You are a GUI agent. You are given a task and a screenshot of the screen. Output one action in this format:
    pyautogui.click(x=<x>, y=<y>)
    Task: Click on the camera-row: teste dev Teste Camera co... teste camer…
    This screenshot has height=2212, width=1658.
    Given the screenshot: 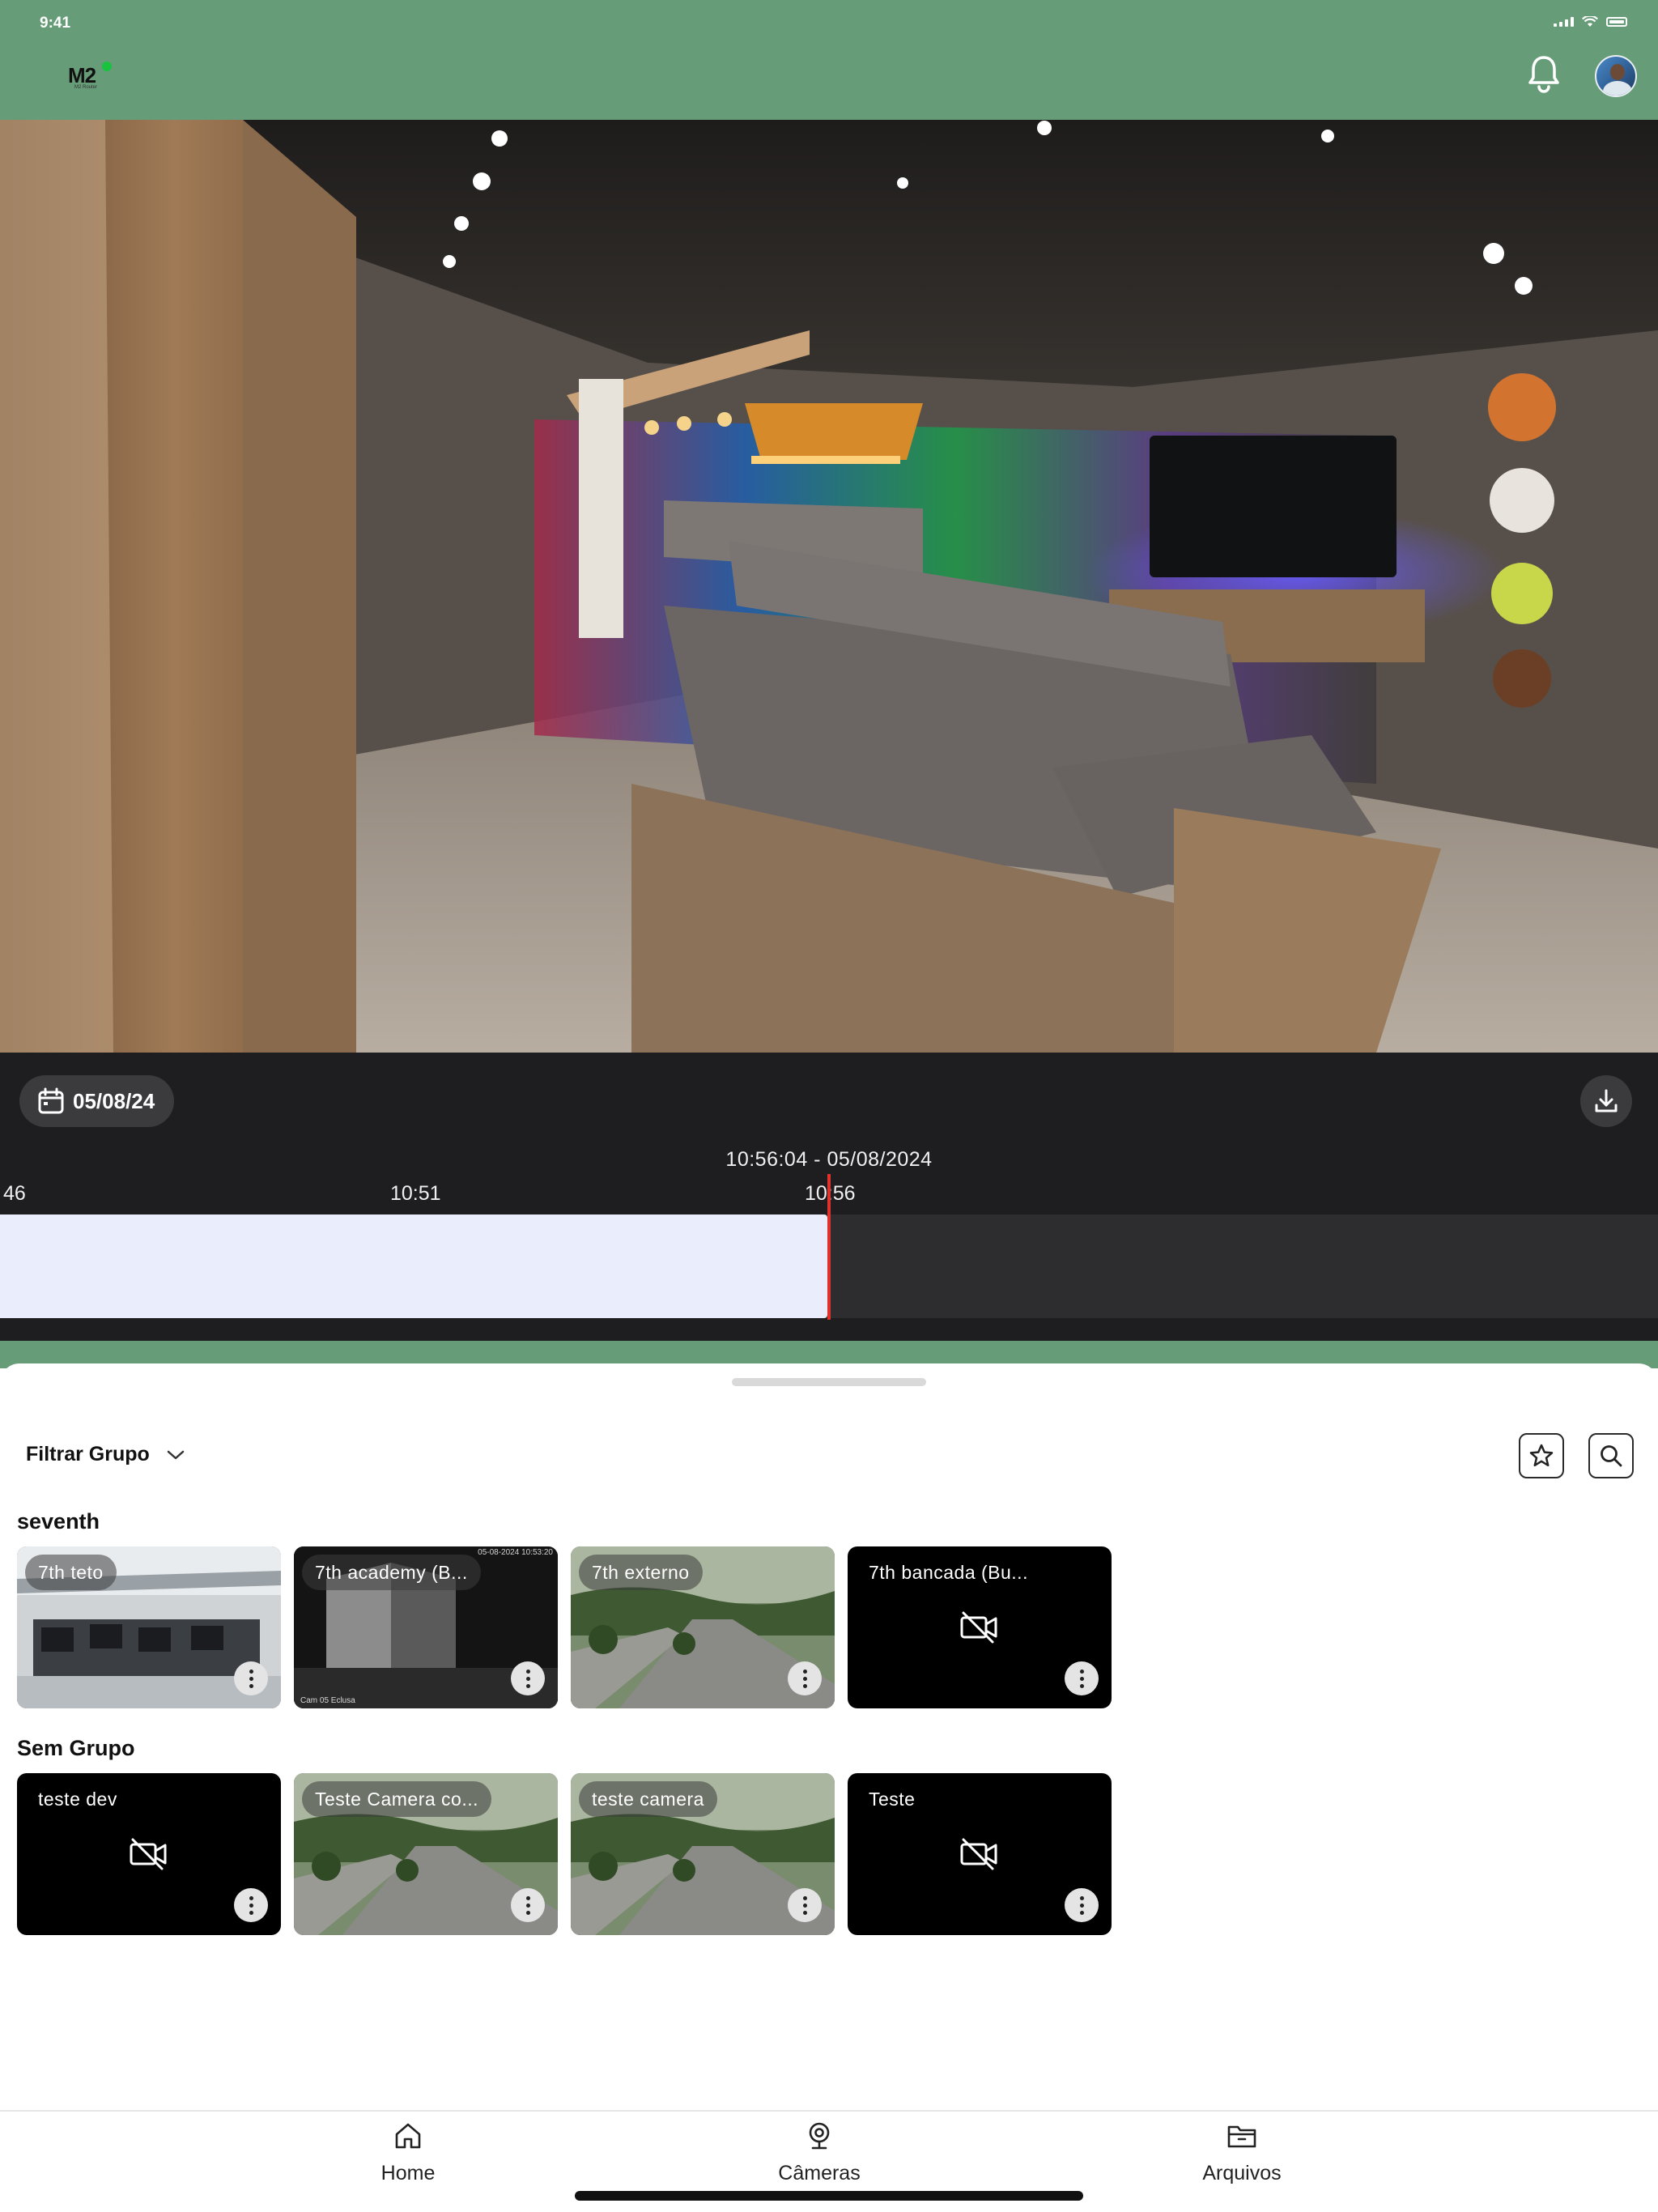 What is the action you would take?
    pyautogui.click(x=564, y=1854)
    